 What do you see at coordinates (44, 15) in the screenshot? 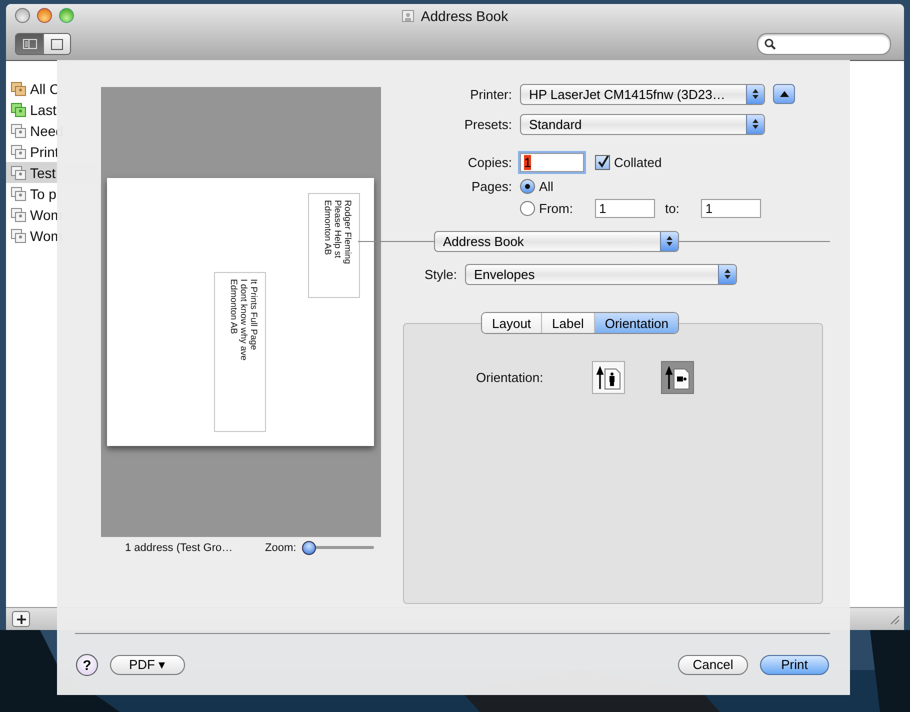
I see `minimize-button` at bounding box center [44, 15].